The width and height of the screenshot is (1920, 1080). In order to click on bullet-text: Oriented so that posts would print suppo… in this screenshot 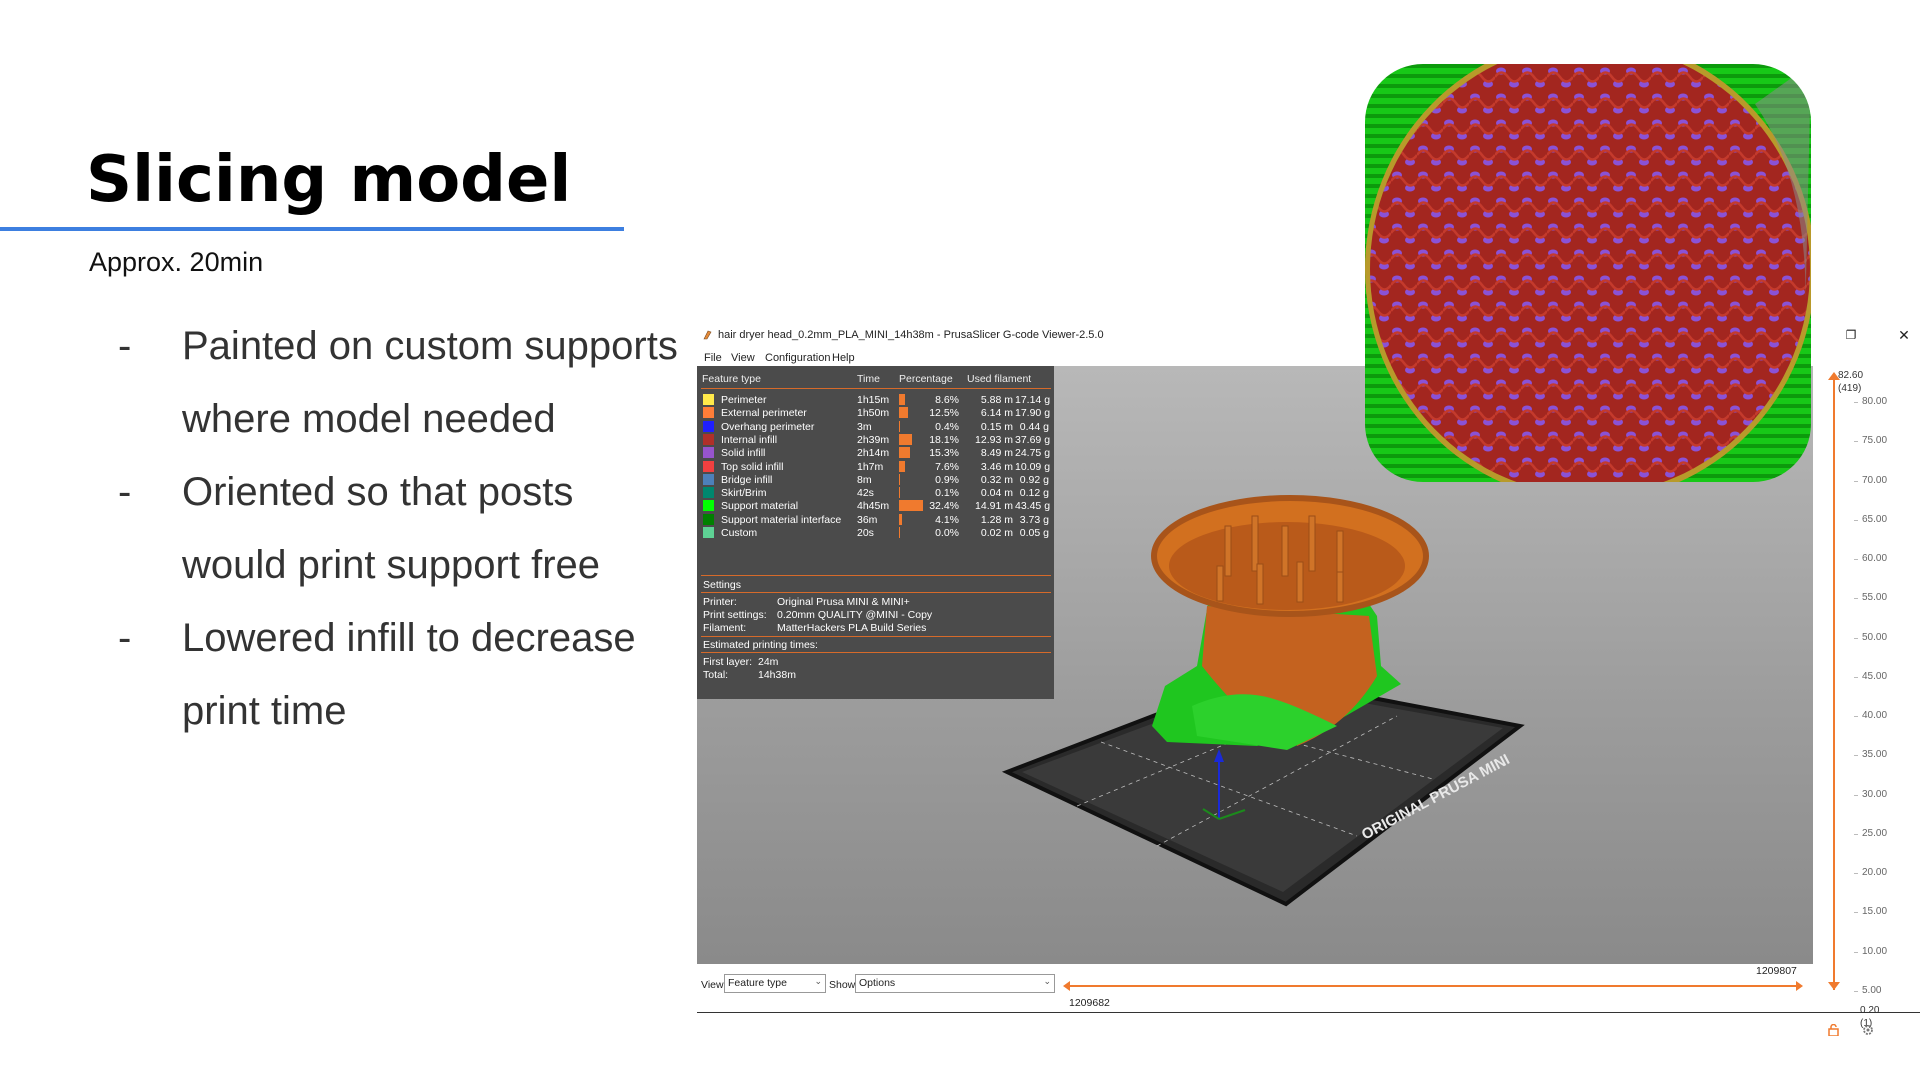, I will do `click(391, 528)`.